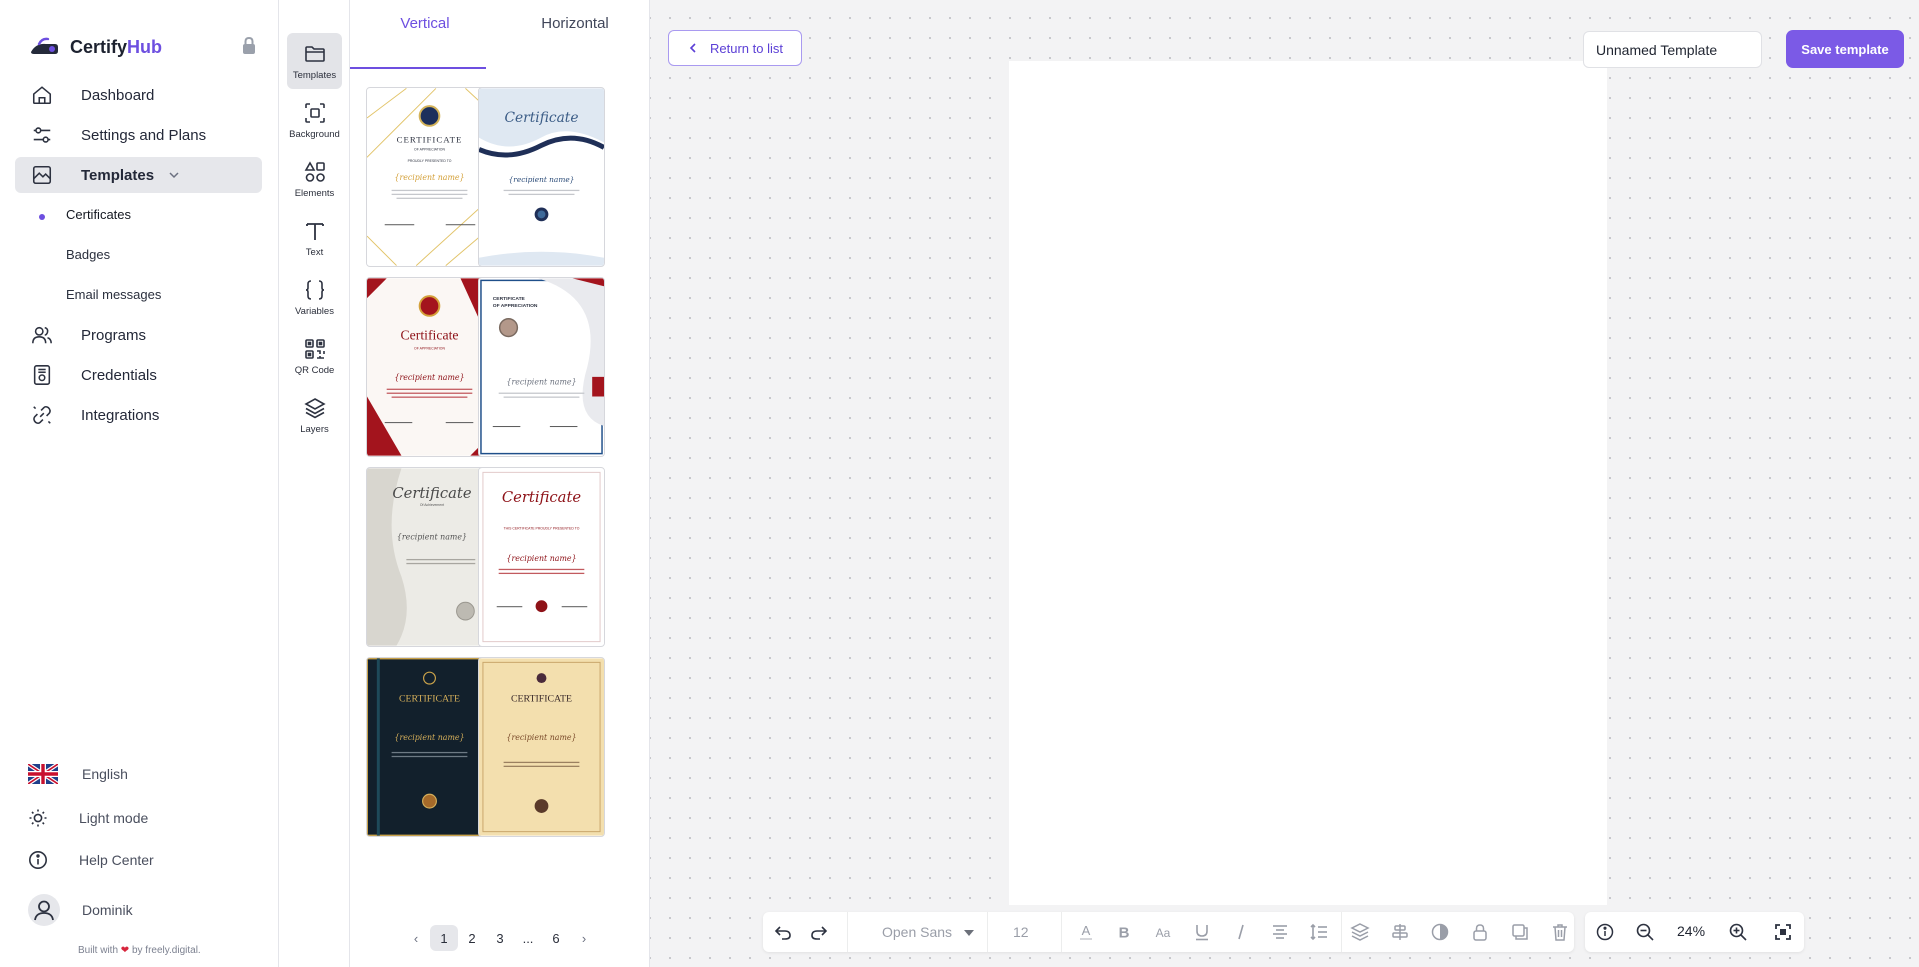 The height and width of the screenshot is (967, 1919). I want to click on font-color-button: A, so click(1086, 932).